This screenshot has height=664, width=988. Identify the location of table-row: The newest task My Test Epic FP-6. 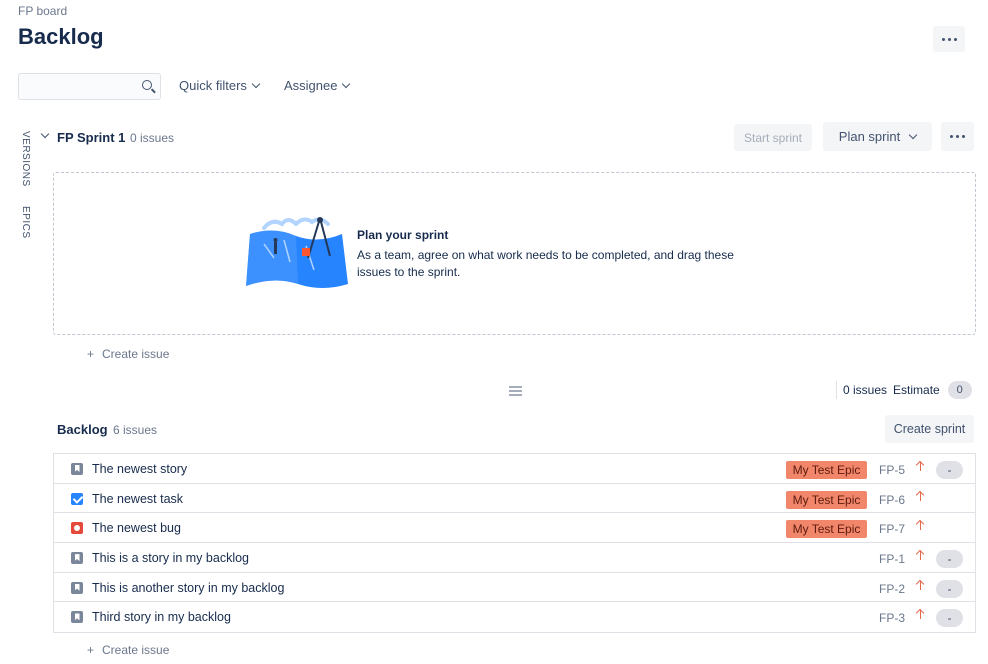
(514, 499).